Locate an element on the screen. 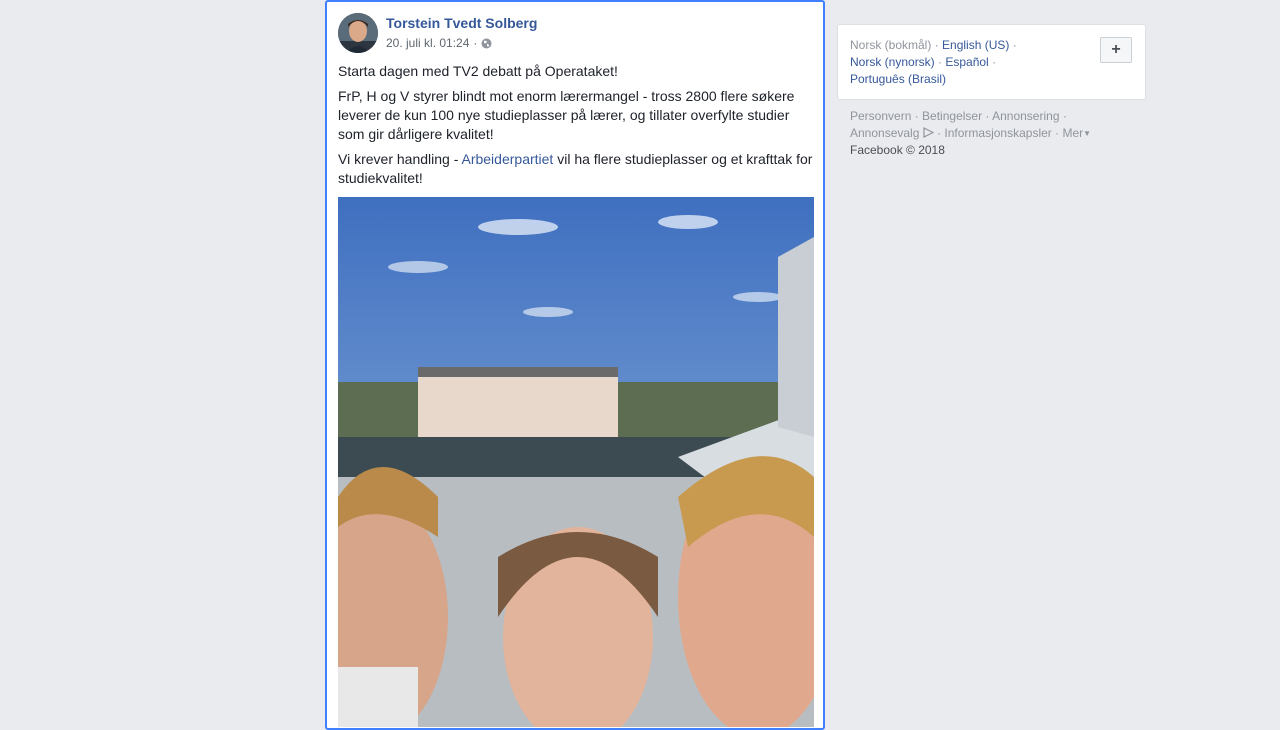  copyright: Facebook © 2018 is located at coordinates (897, 150).